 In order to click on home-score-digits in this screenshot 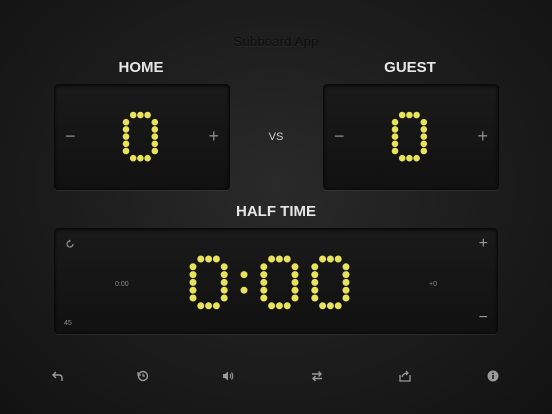, I will do `click(107, 123)`.